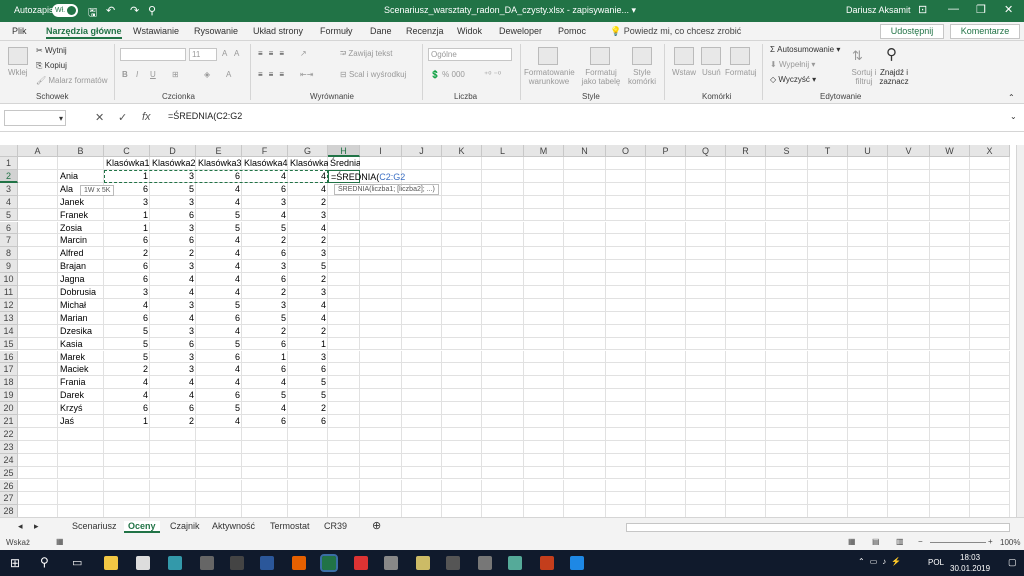 This screenshot has width=1024, height=576. I want to click on header-cell: Klasówka5, so click(308, 163).